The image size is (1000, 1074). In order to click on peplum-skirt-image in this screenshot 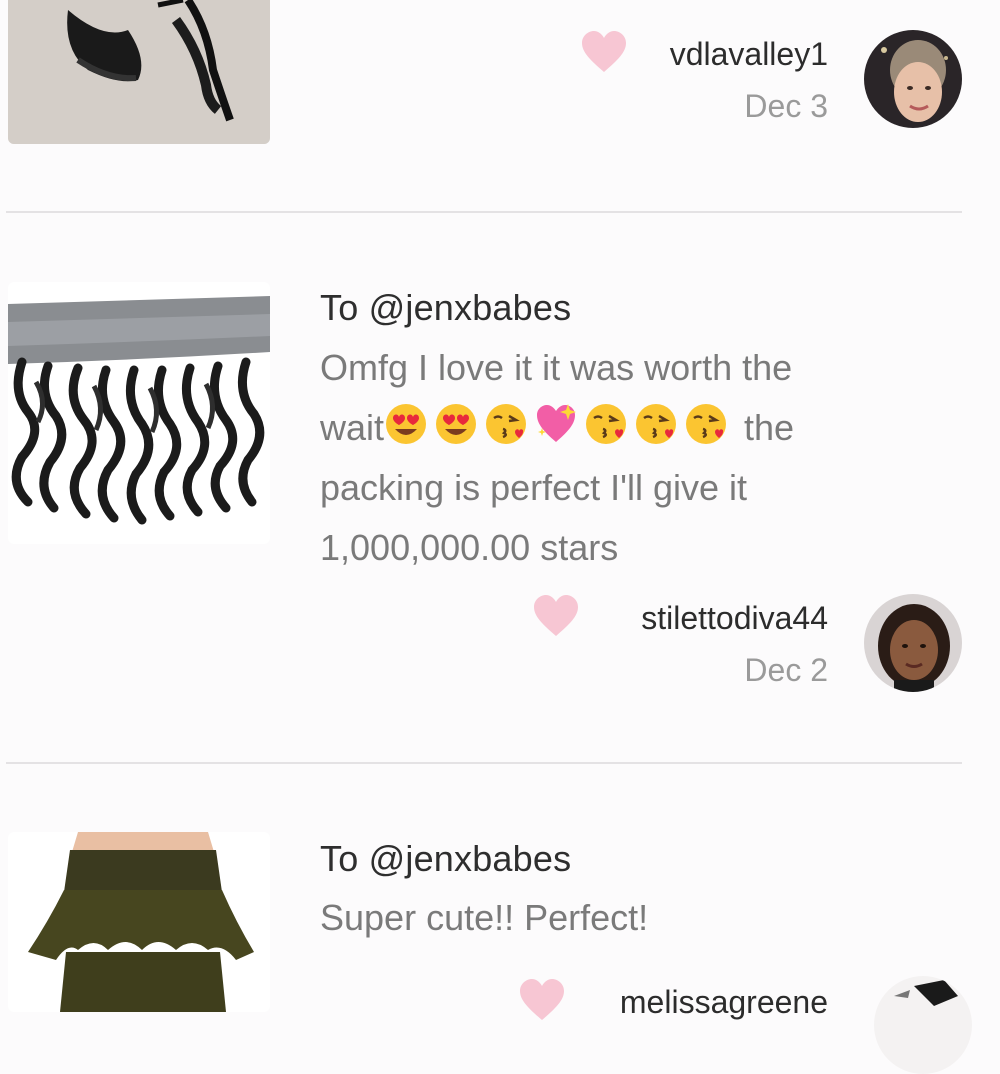, I will do `click(139, 922)`.